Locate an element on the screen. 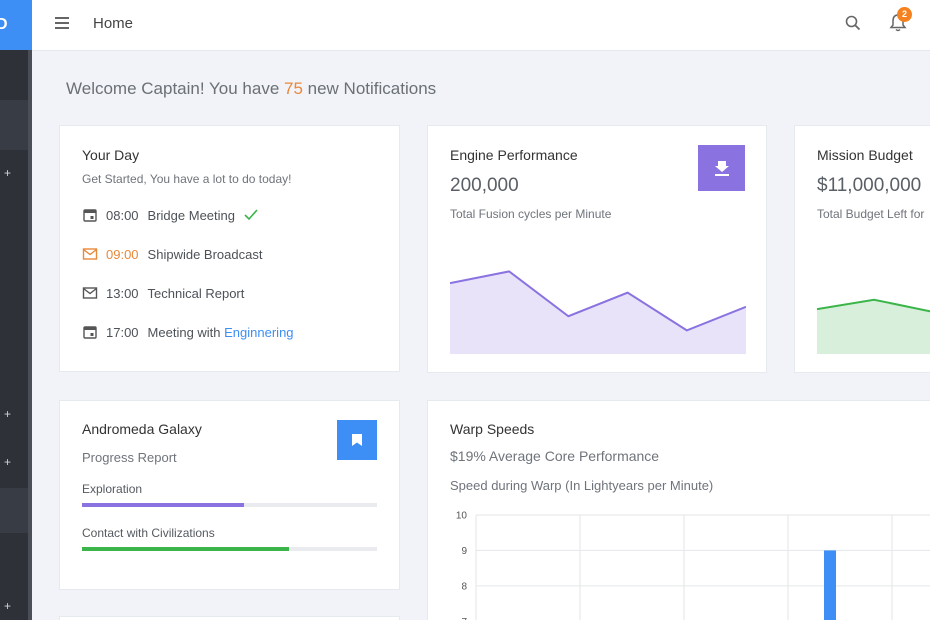  y-tick-label: 10 is located at coordinates (462, 516).